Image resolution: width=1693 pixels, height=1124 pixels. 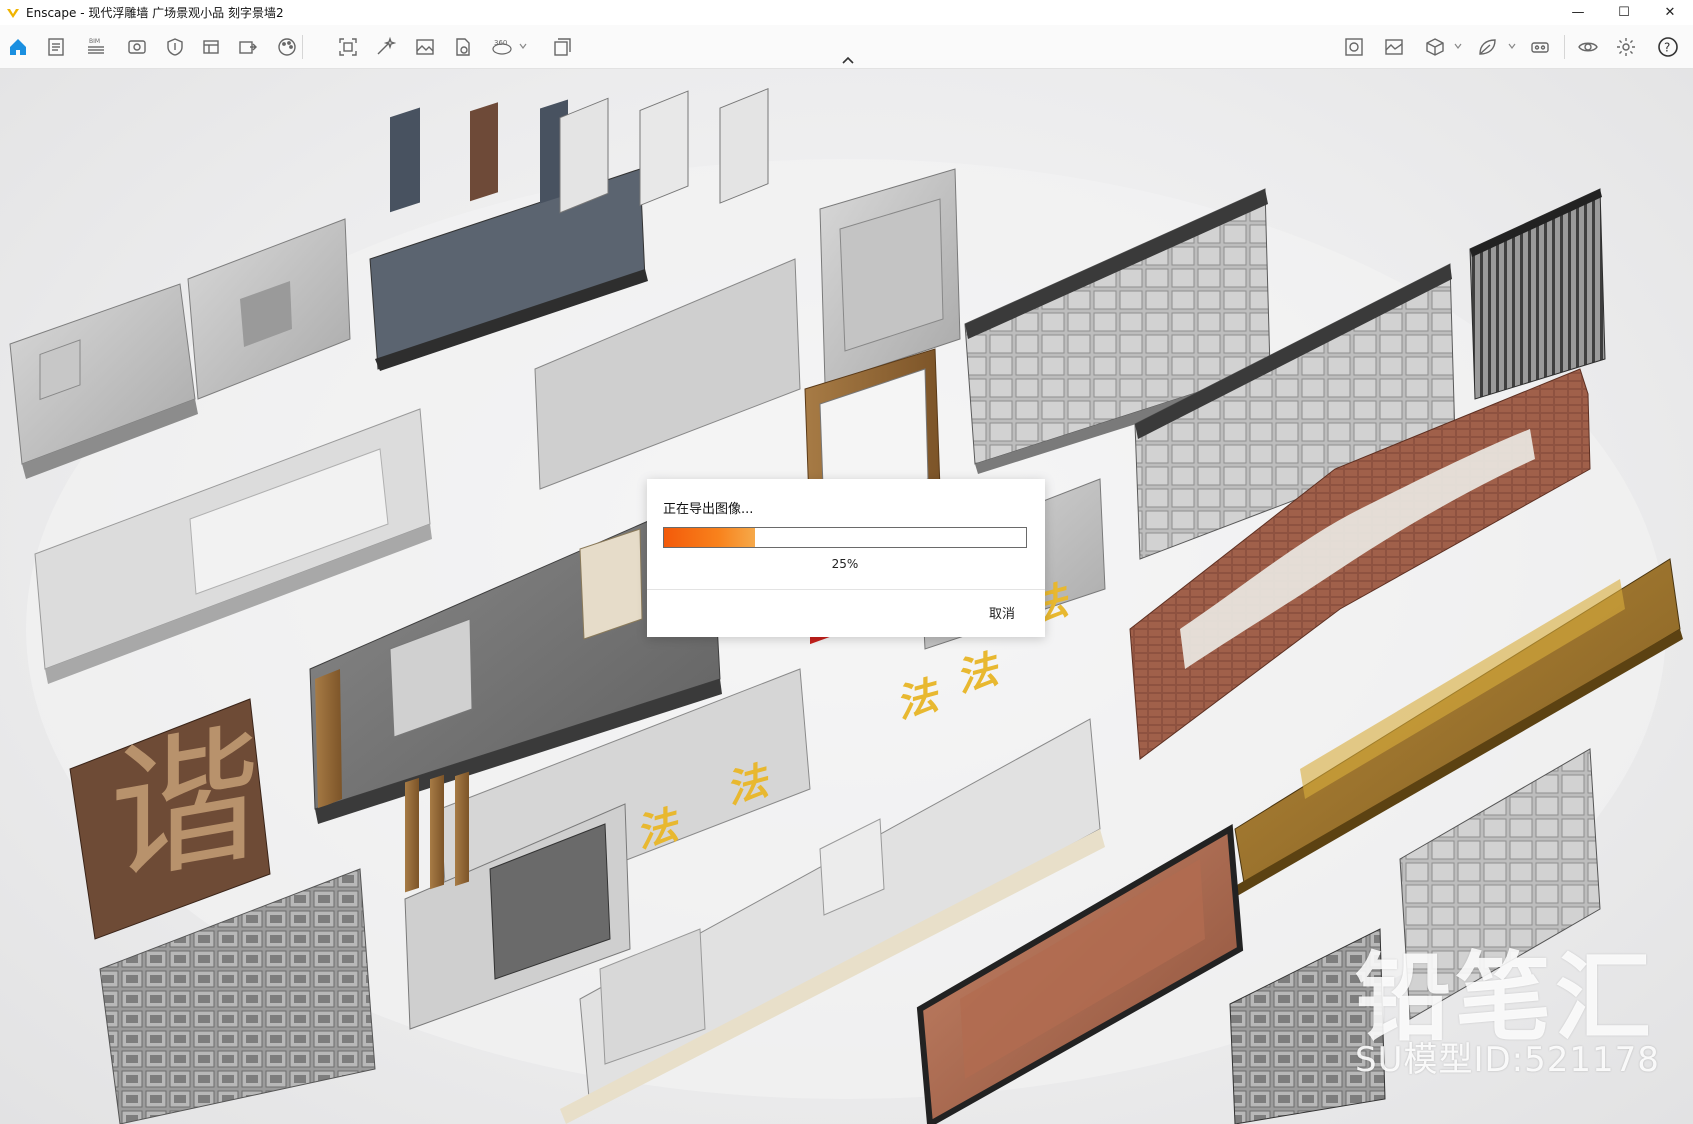 I want to click on dialog-divider, so click(x=846, y=589).